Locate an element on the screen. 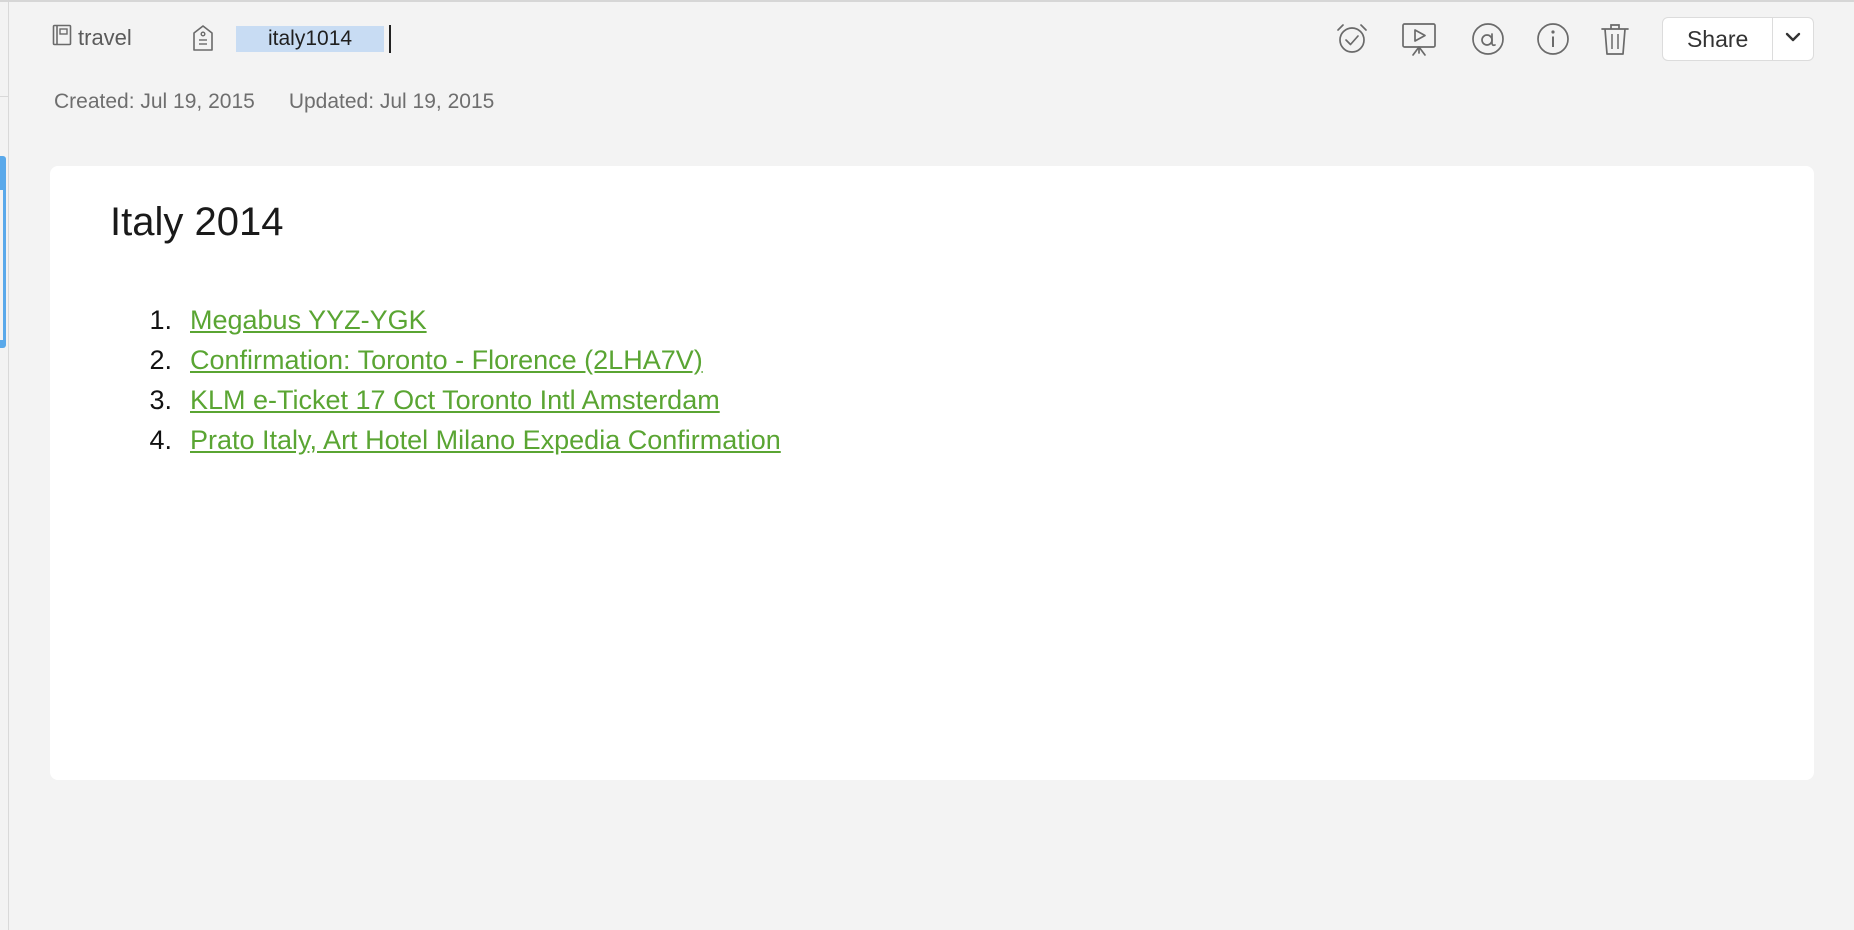 This screenshot has width=1854, height=930. presentation-icon is located at coordinates (1419, 39).